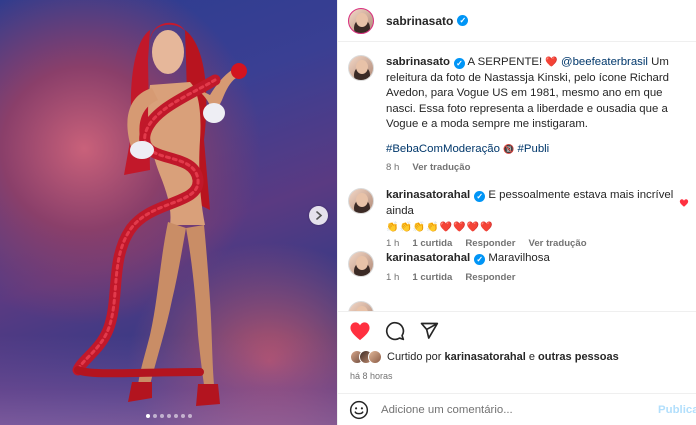 This screenshot has width=696, height=425. What do you see at coordinates (429, 331) in the screenshot?
I see `share-icon` at bounding box center [429, 331].